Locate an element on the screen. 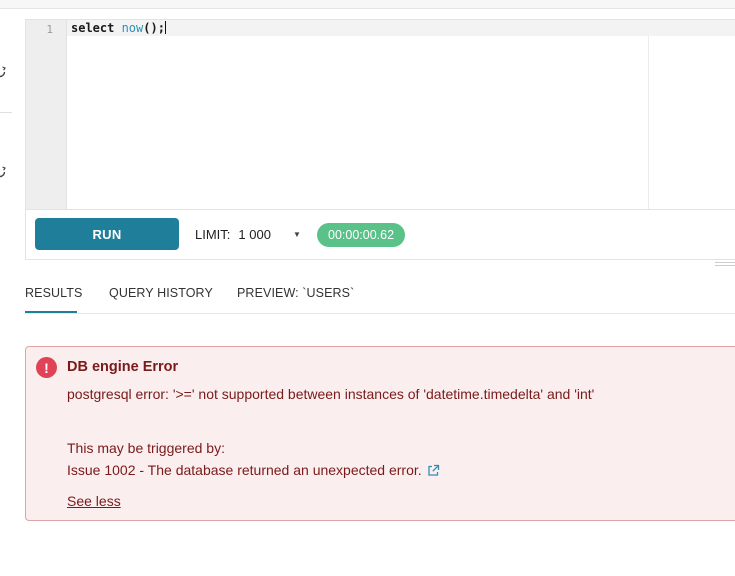  code-keyword: select is located at coordinates (96, 28).